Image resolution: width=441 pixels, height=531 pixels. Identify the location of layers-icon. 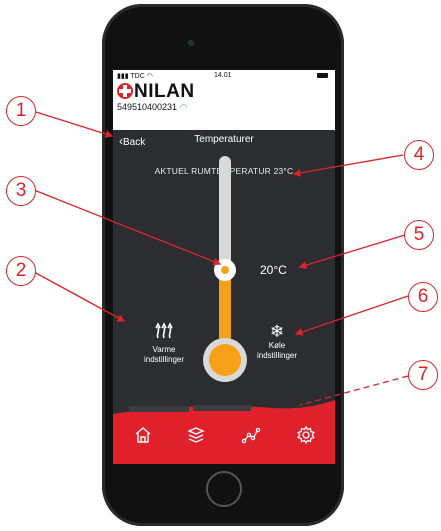
(196, 435).